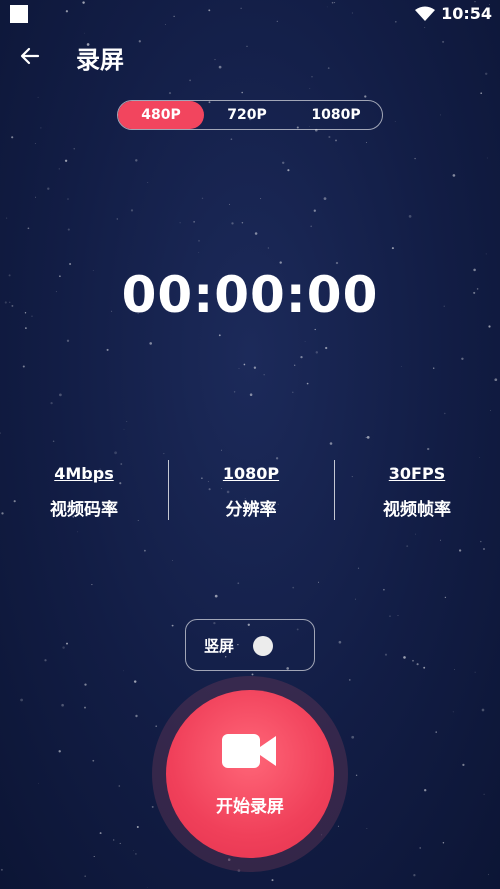 Image resolution: width=500 pixels, height=889 pixels. Describe the element at coordinates (425, 13) in the screenshot. I see `wifi-icon` at that location.